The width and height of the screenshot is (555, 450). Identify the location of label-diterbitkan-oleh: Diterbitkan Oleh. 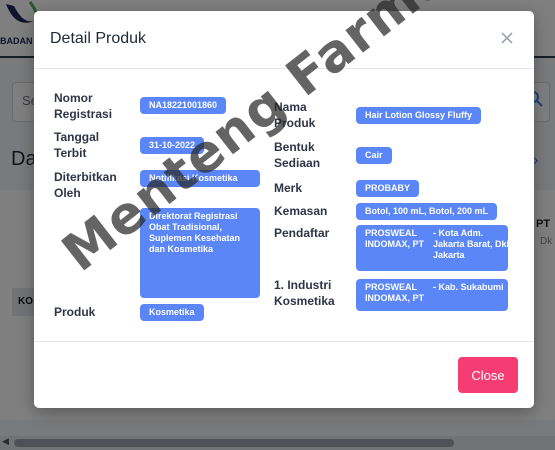
(85, 185).